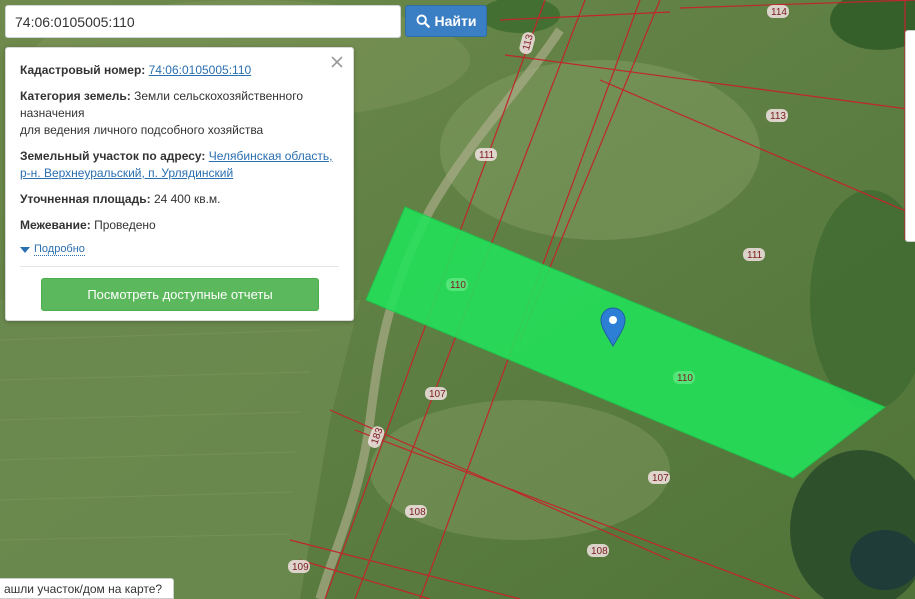 The width and height of the screenshot is (915, 599). I want to click on parcel-label-107-left: 107, so click(436, 393).